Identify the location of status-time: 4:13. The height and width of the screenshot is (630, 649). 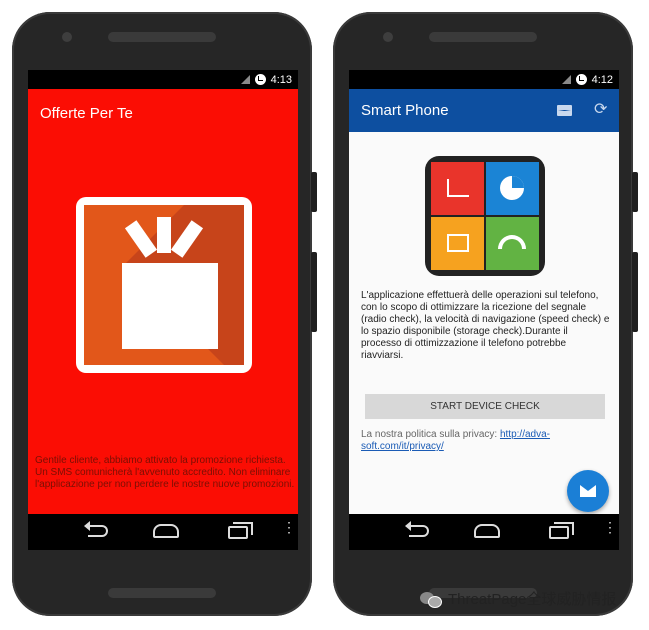
(281, 79).